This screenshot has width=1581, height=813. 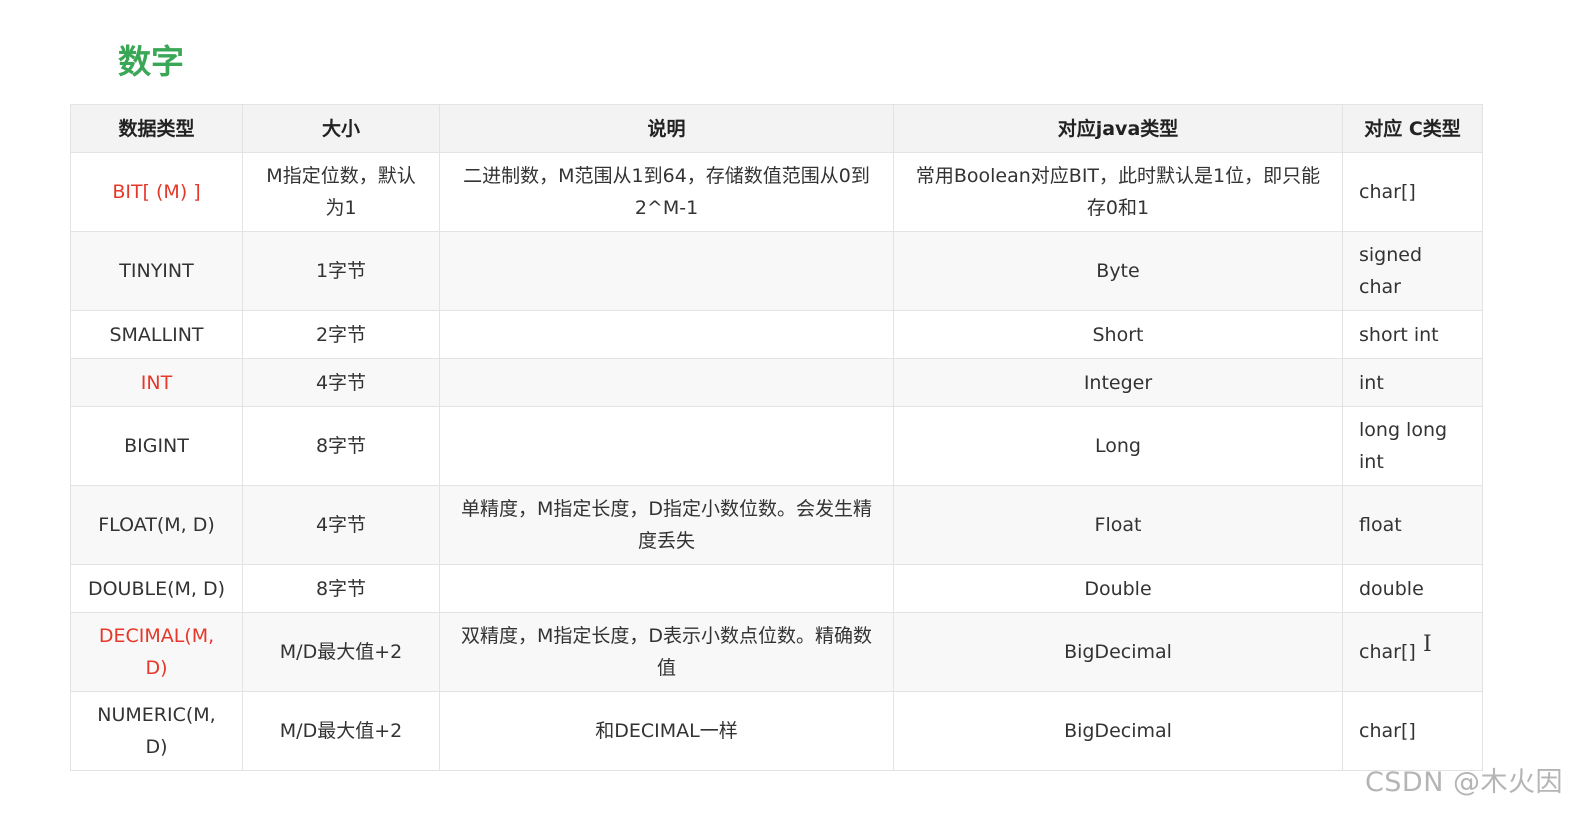 I want to click on c-type-cell: double, so click(x=1412, y=588).